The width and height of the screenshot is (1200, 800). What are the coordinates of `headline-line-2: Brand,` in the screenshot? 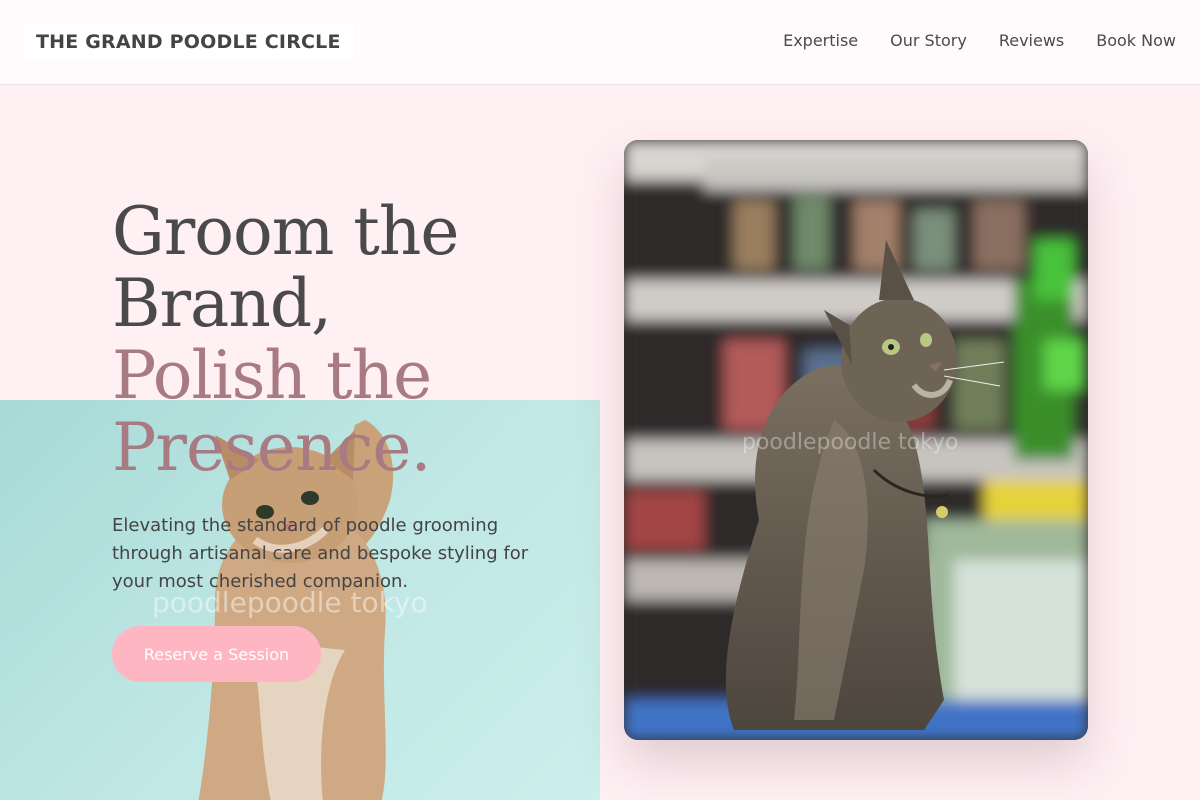 It's located at (222, 303).